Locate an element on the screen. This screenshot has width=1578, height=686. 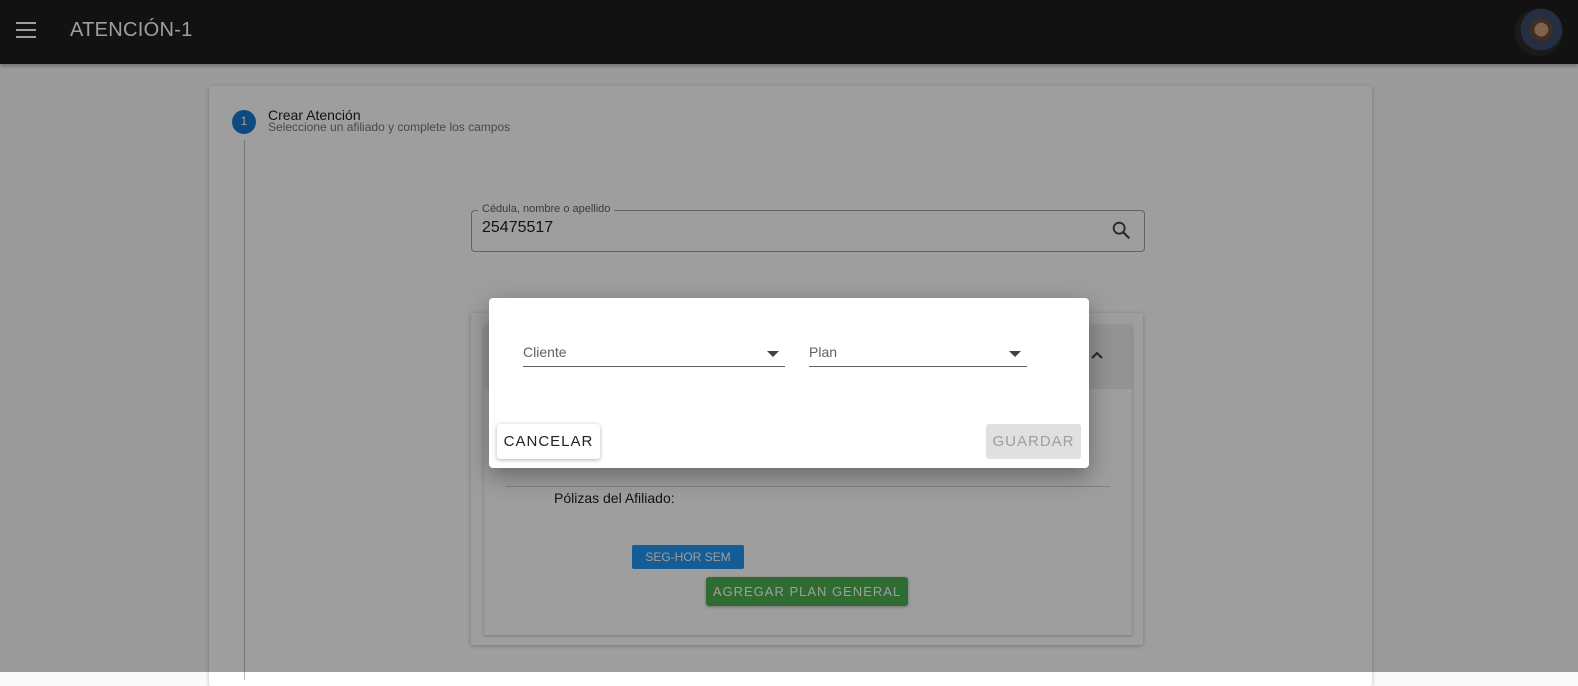
client-select: Cliente is located at coordinates (654, 351).